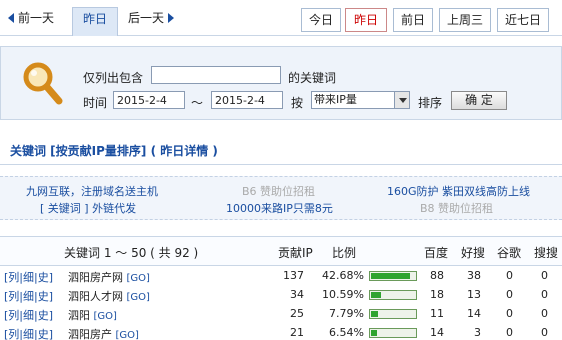  I want to click on sort-field-select: 带来IP量, so click(360, 100).